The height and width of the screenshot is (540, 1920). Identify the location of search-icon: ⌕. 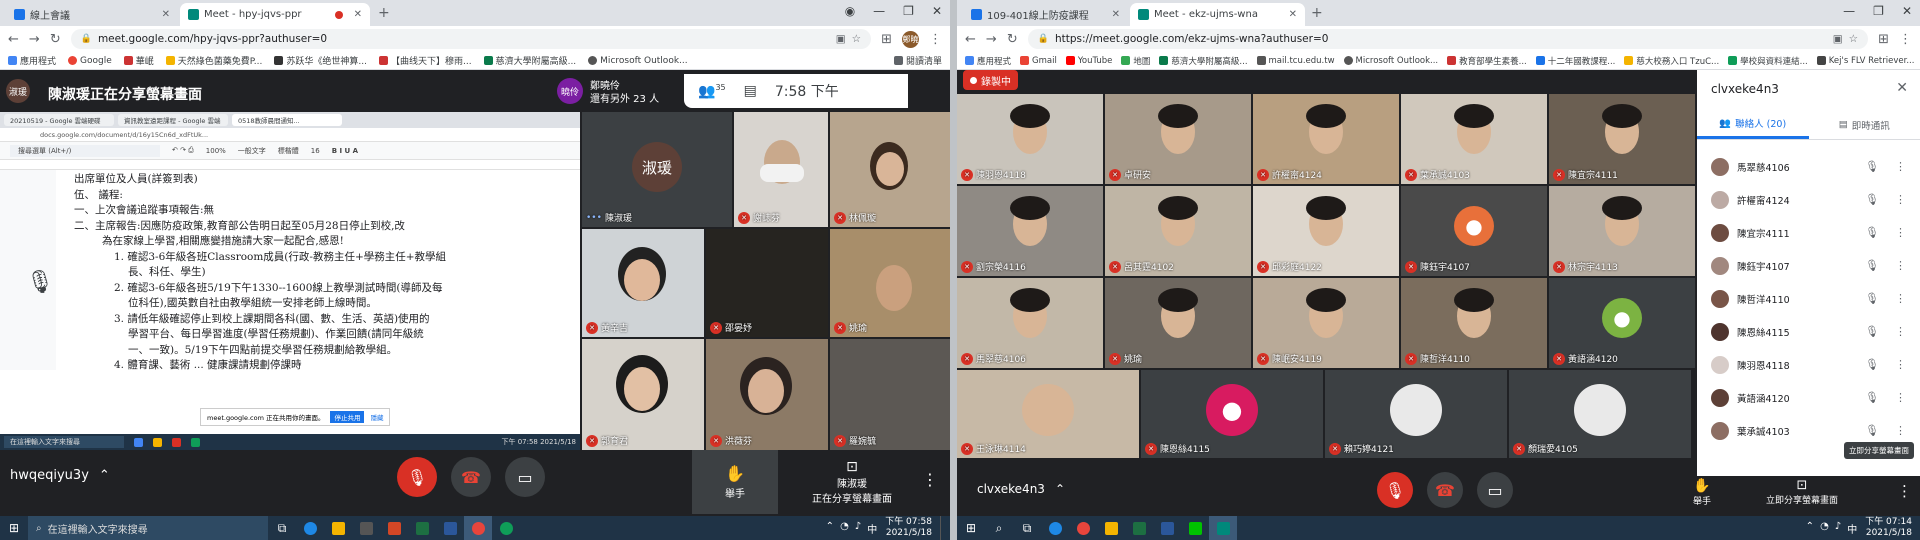
(999, 528).